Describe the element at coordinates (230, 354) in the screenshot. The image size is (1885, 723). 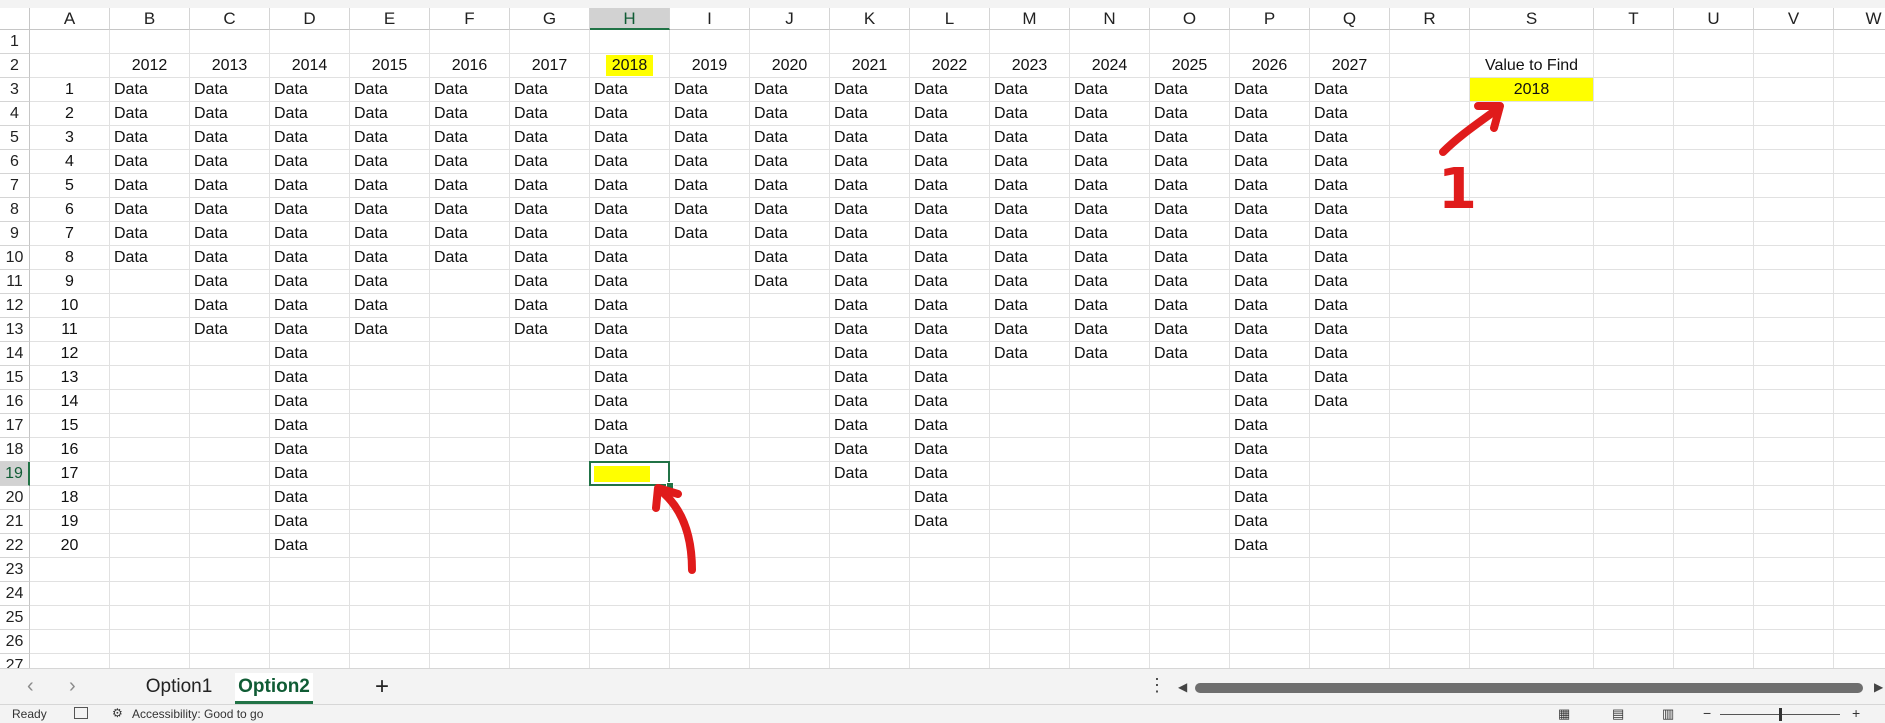
I see `cell-c14` at that location.